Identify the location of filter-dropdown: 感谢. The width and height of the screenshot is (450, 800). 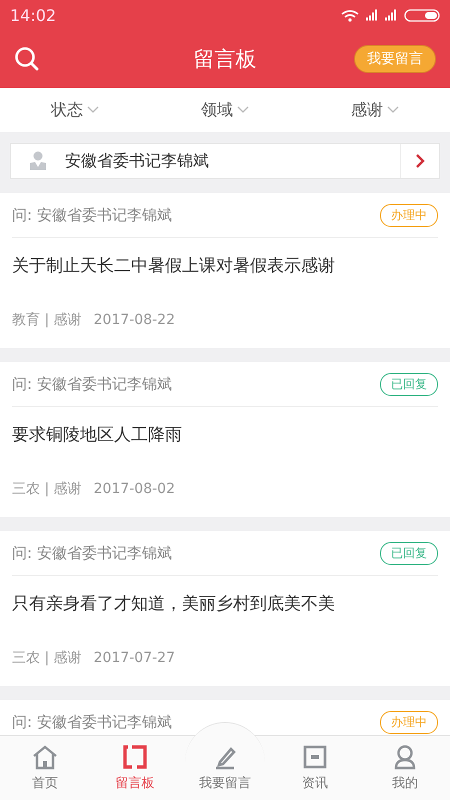
(375, 110).